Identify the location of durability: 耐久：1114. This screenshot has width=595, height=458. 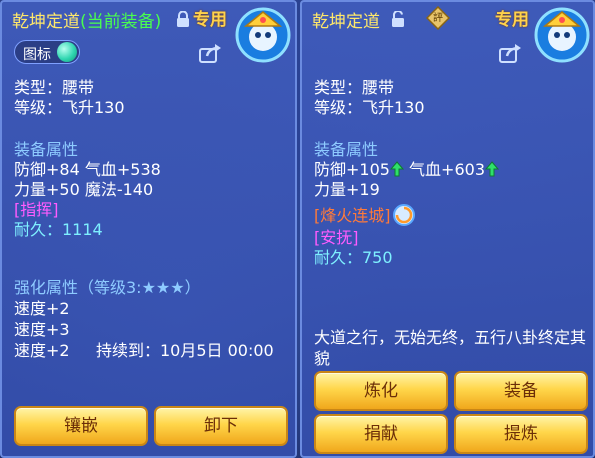
(58, 229).